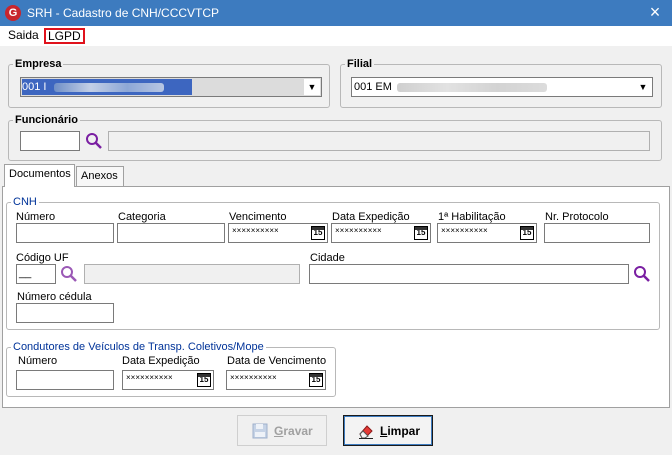 Image resolution: width=672 pixels, height=455 pixels. What do you see at coordinates (469, 274) in the screenshot?
I see `cnh-cidade-input` at bounding box center [469, 274].